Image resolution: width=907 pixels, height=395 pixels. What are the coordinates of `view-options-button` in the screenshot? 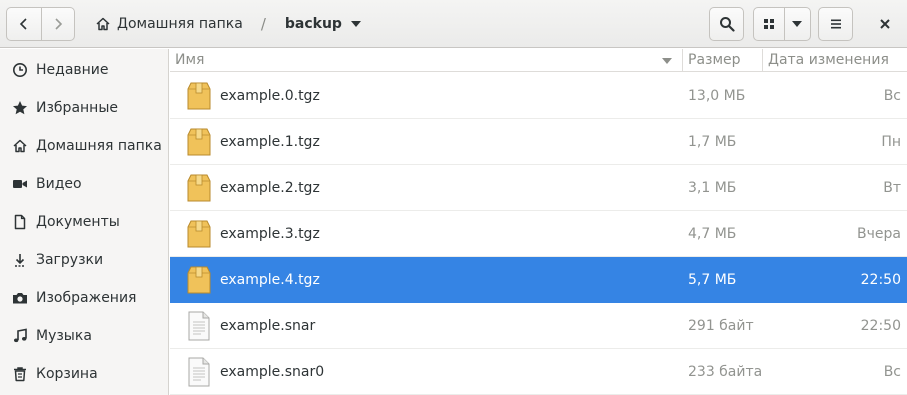 It's located at (796, 24).